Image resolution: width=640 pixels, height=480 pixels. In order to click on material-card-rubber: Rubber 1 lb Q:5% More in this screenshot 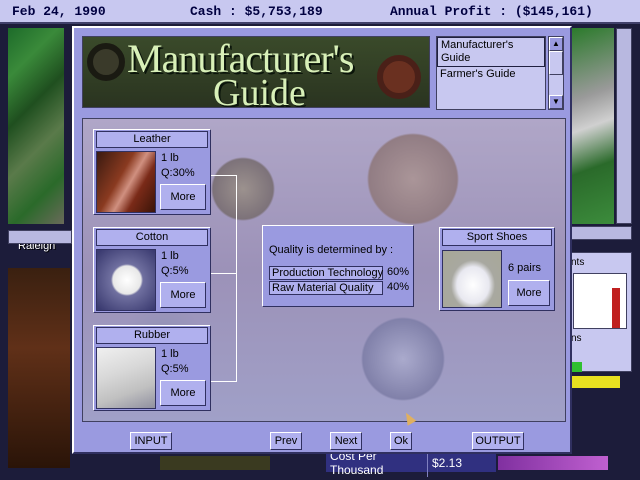, I will do `click(152, 368)`.